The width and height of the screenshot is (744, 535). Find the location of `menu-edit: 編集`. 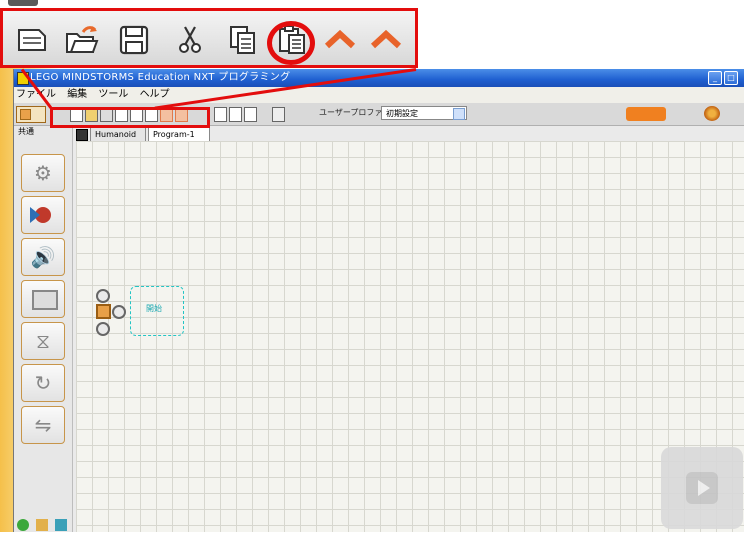

menu-edit: 編集 is located at coordinates (77, 94).